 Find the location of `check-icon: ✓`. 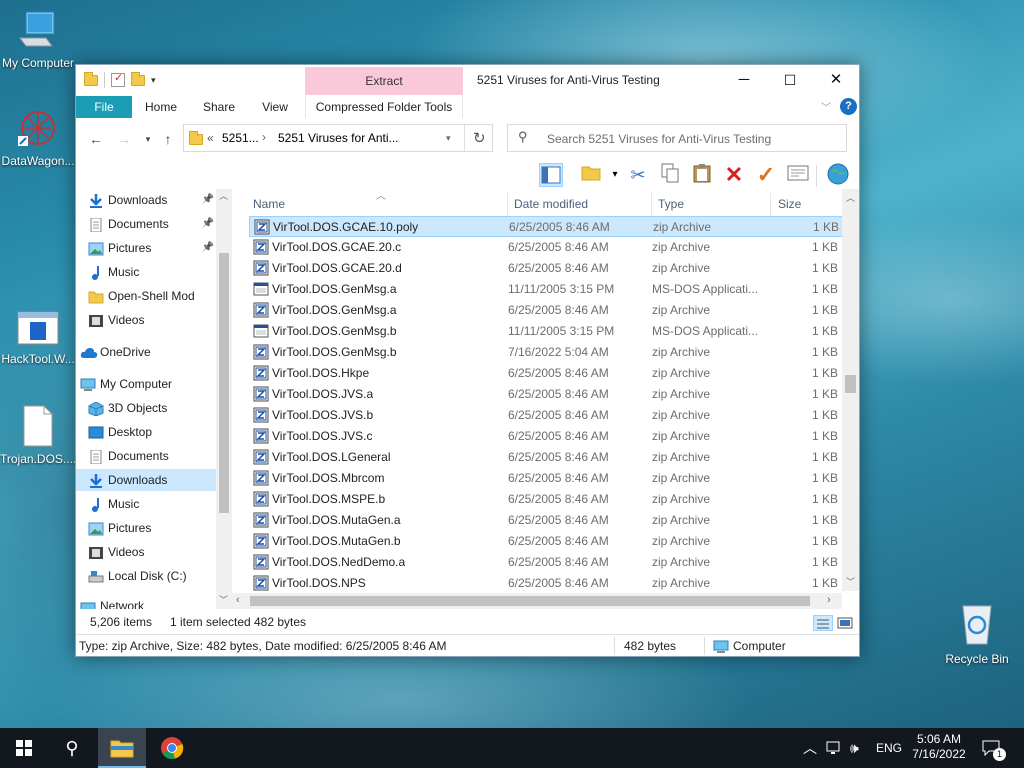

check-icon: ✓ is located at coordinates (766, 175).